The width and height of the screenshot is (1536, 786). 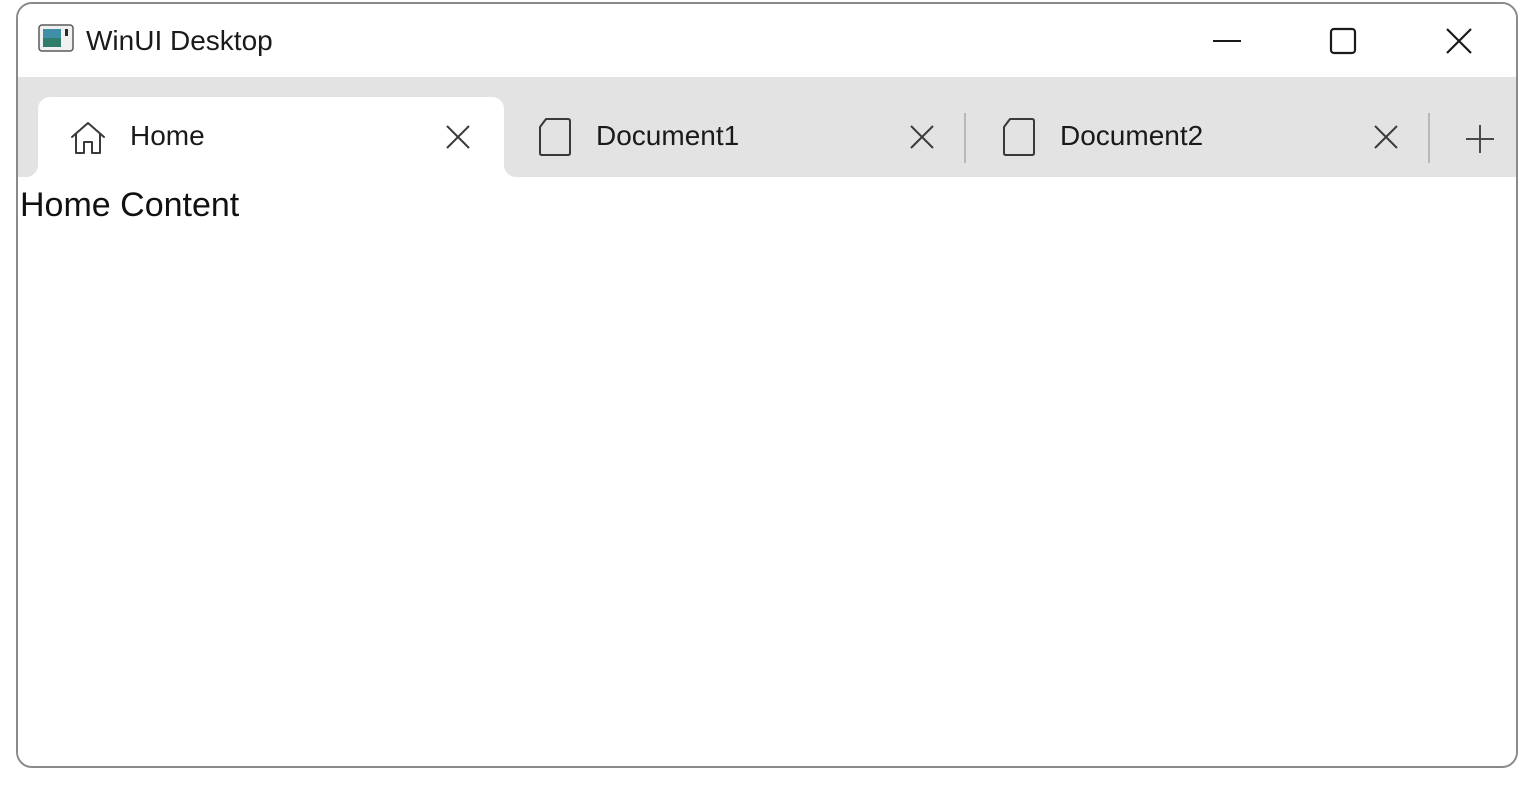 I want to click on maximize-icon, so click(x=1343, y=40).